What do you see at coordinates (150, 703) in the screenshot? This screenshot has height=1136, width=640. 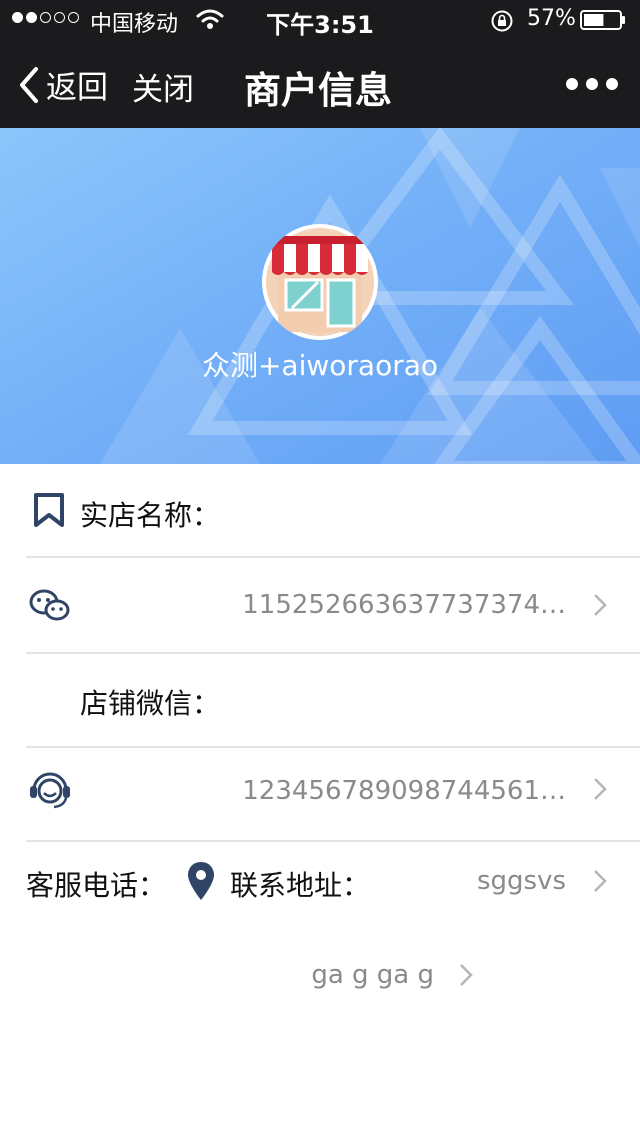 I see `shop-wechat-label: 店铺微信：` at bounding box center [150, 703].